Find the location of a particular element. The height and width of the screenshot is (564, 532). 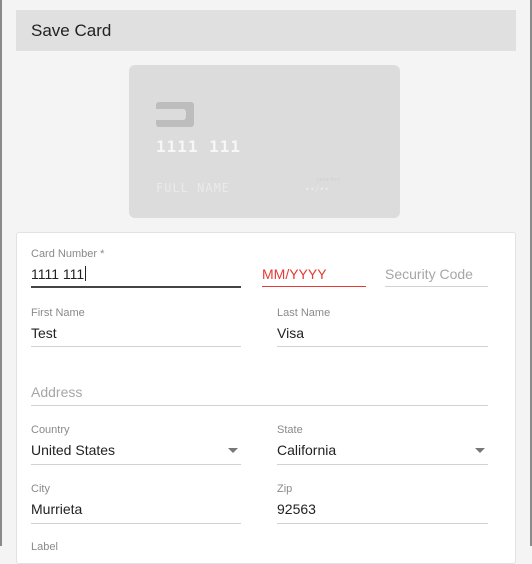

security-code-field: Security Code is located at coordinates (436, 269).